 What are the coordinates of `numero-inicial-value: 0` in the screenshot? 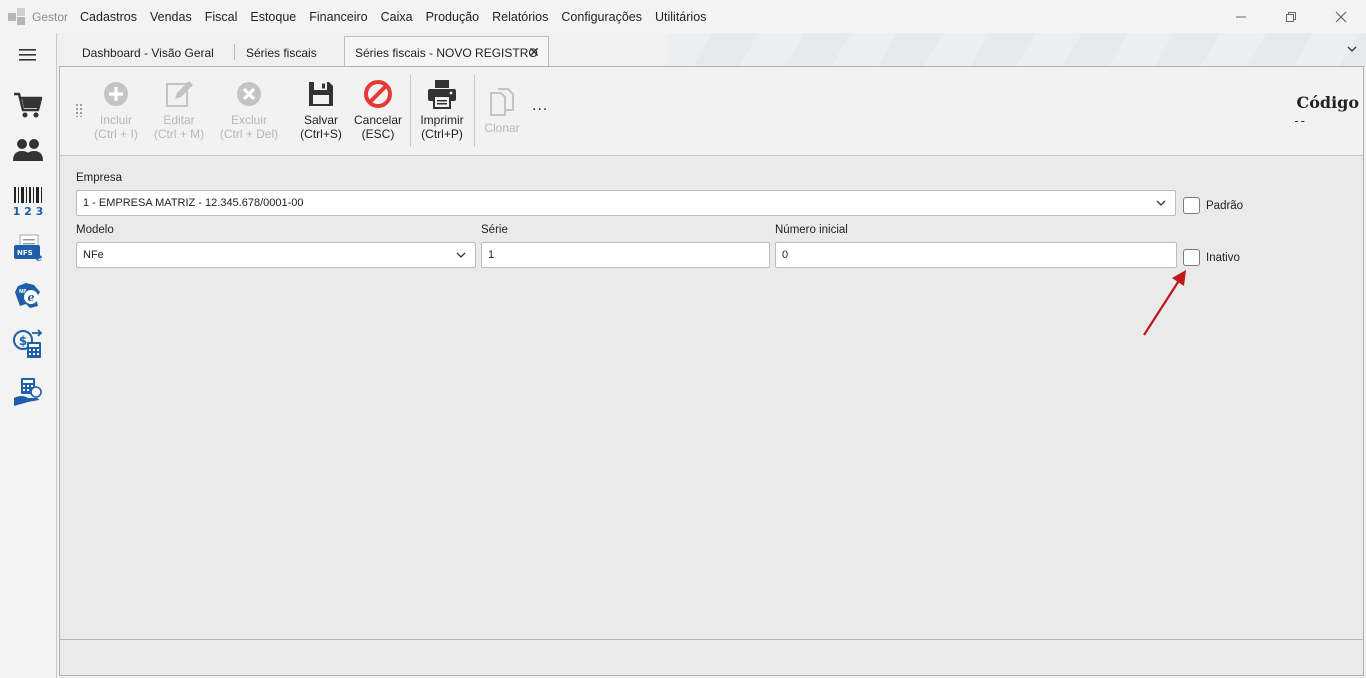 It's located at (785, 255).